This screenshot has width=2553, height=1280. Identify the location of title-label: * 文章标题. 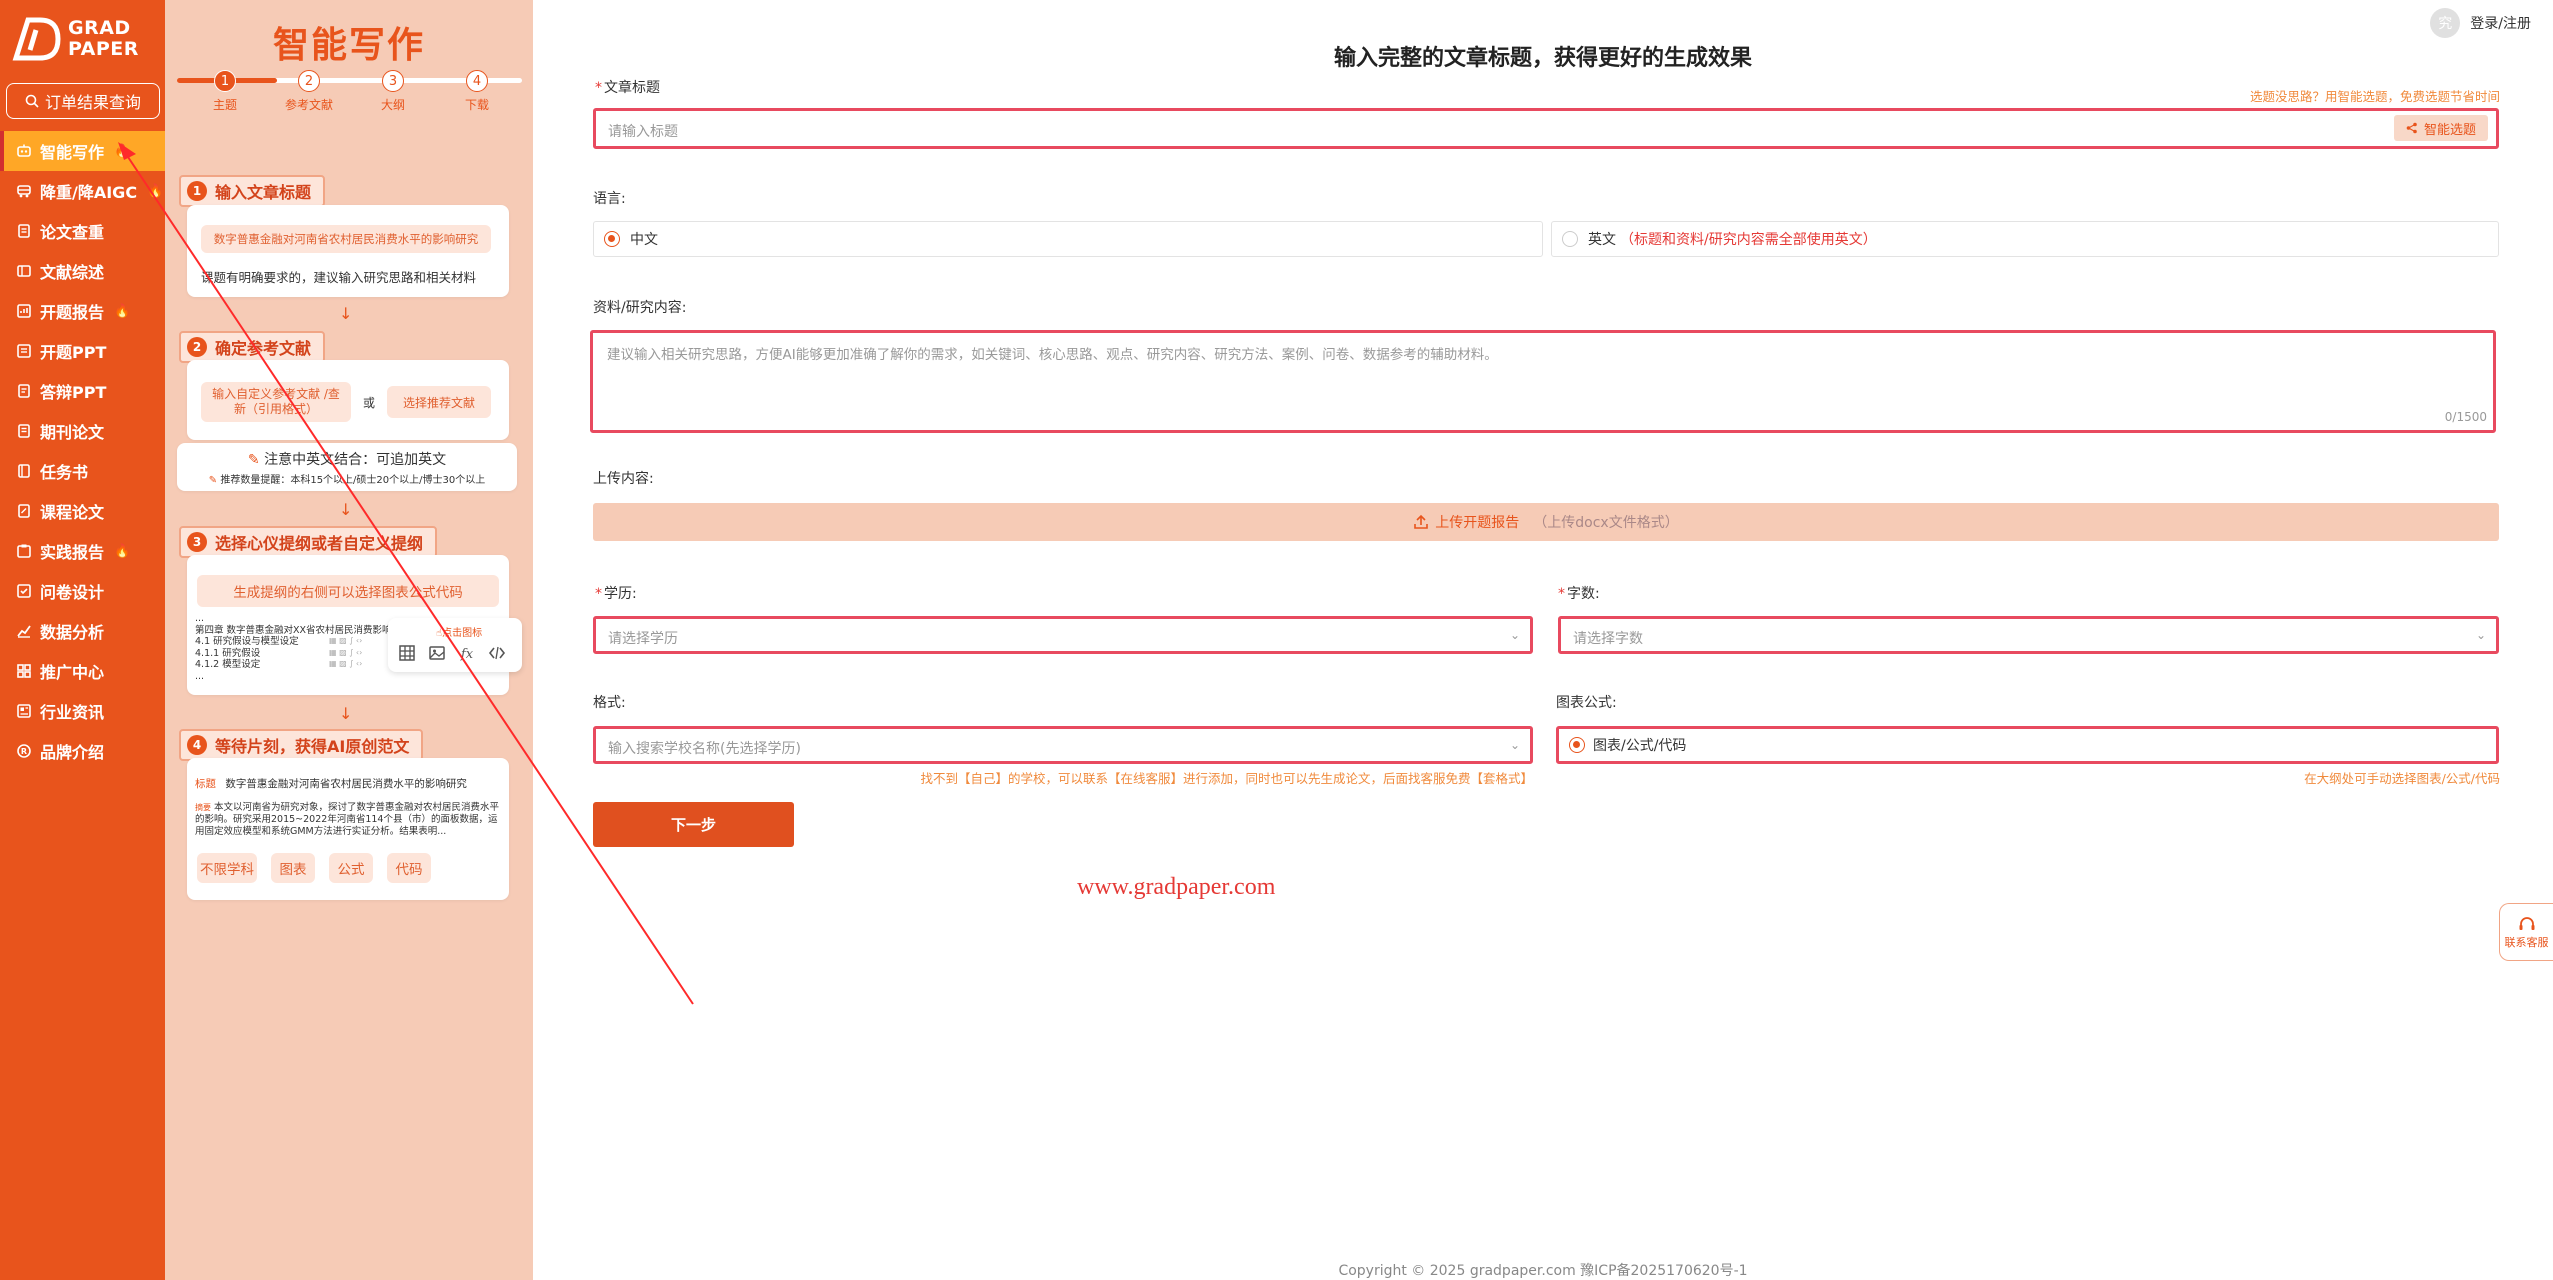
(627, 88).